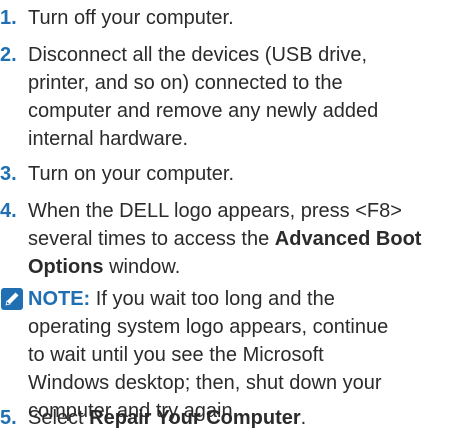 Image resolution: width=454 pixels, height=436 pixels. Describe the element at coordinates (303, 418) in the screenshot. I see `step-line-suffix: .` at that location.